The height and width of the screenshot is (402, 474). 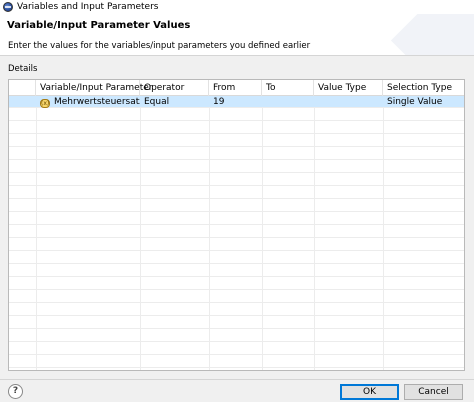 I want to click on ok-button: OK, so click(x=369, y=392).